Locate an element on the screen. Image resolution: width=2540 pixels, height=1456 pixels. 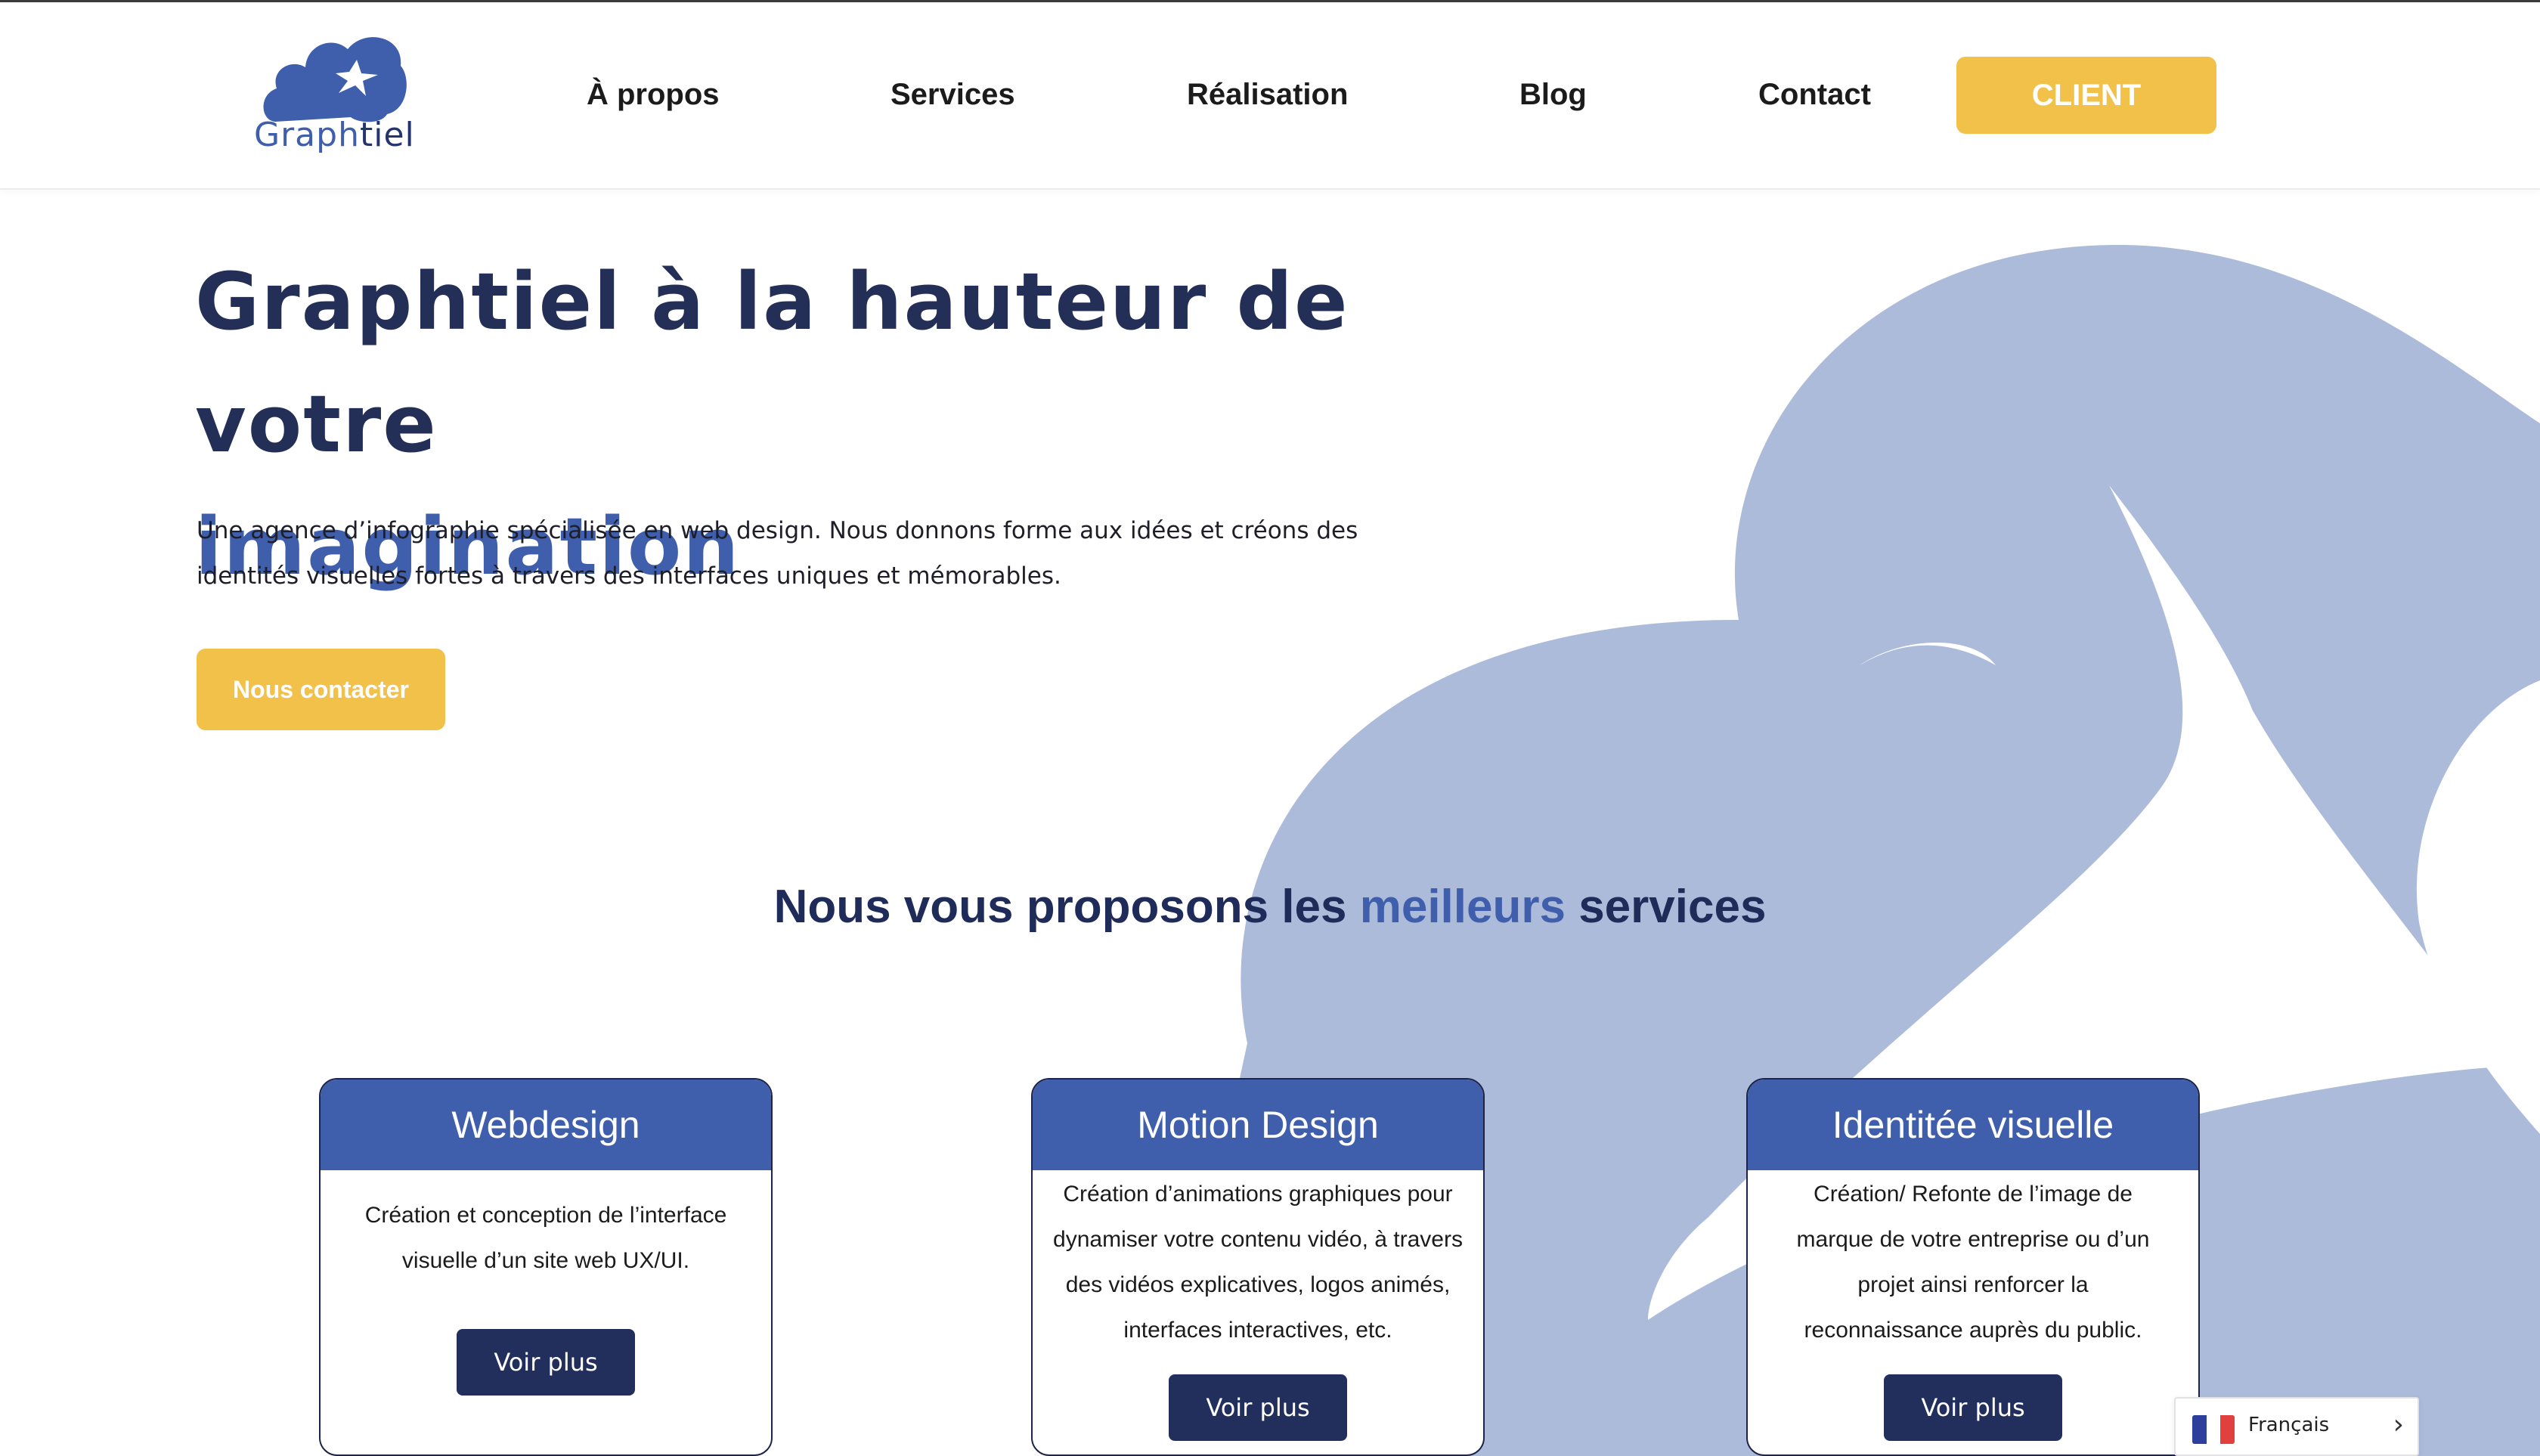
nav-link-contact: Contact is located at coordinates (1815, 95).